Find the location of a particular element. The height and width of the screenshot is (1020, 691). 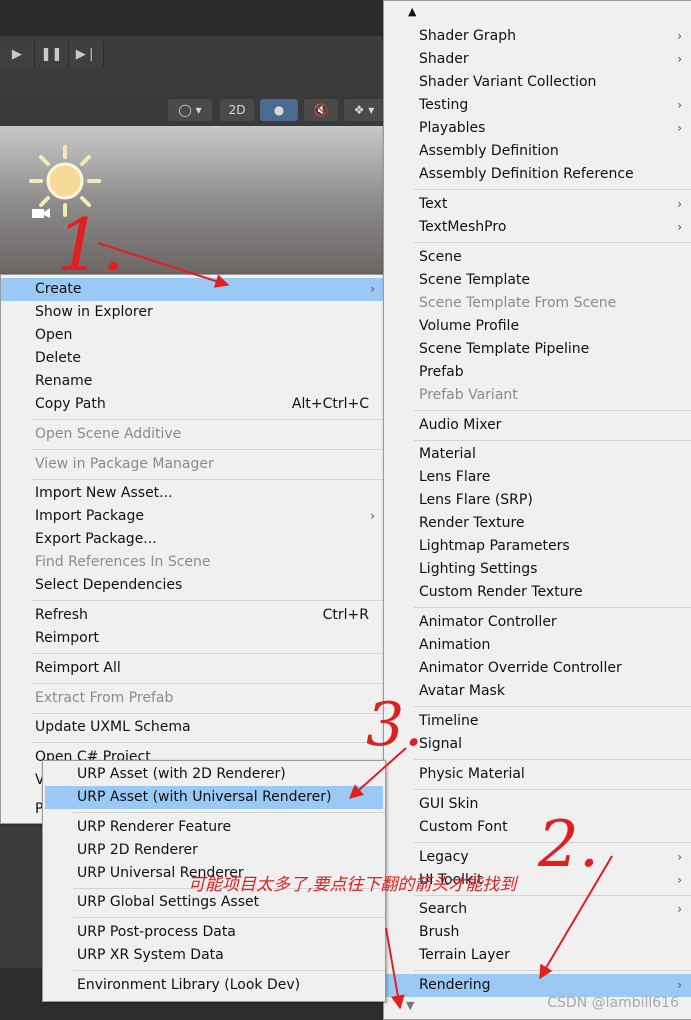

menu-item-signal: Signal is located at coordinates (537, 744).